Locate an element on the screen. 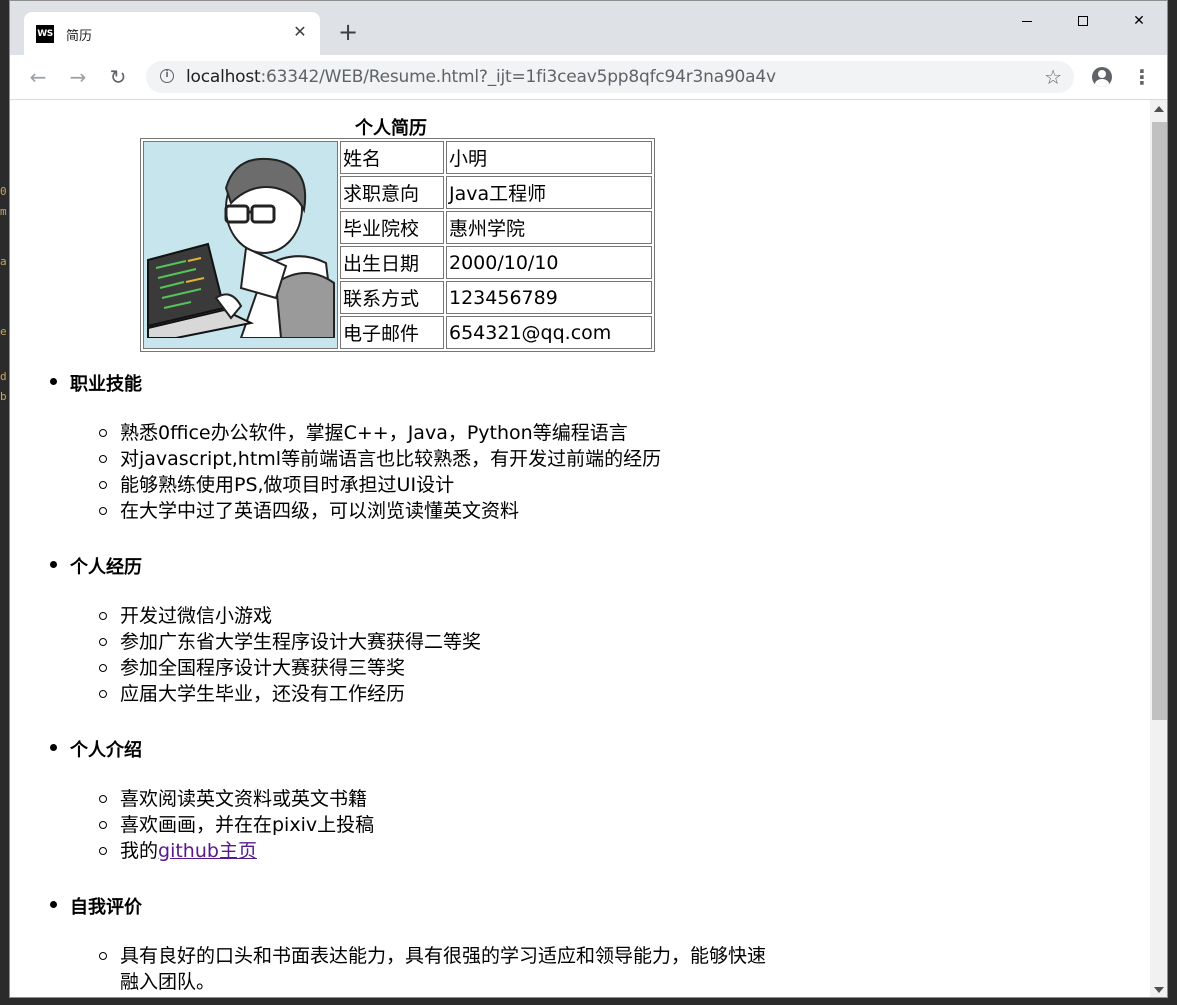 The image size is (1177, 1005). scroll-down-arrow-icon is located at coordinates (1159, 990).